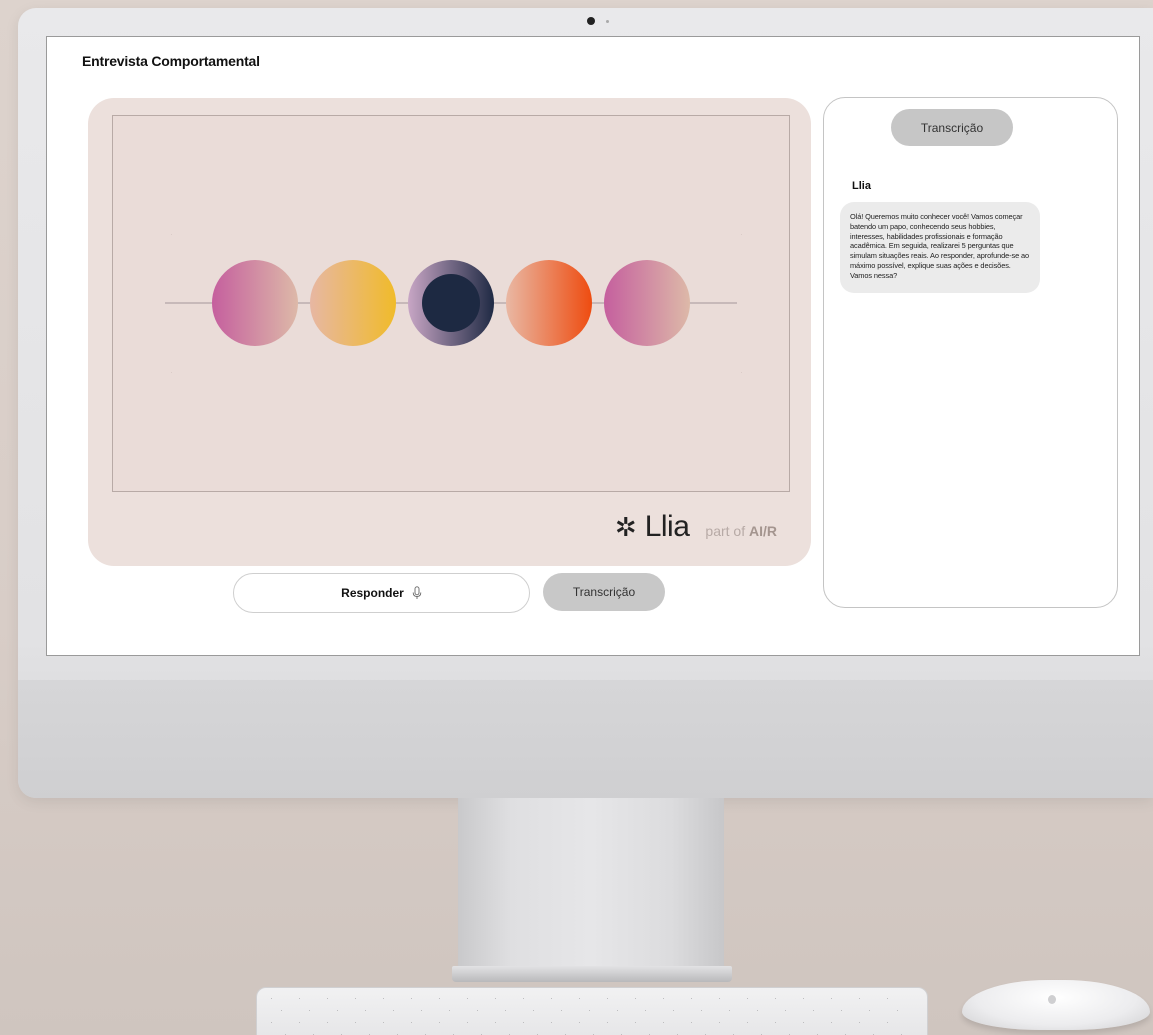  Describe the element at coordinates (625, 527) in the screenshot. I see `asterisk-burst-icon: ✲` at that location.